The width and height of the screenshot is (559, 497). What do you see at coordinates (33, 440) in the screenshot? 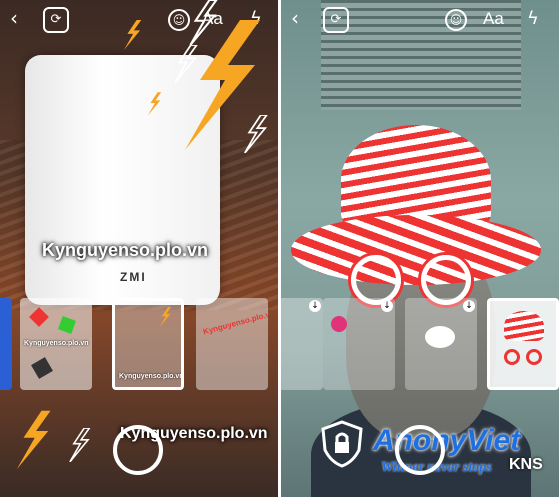
I see `bolt-sticker-icon` at bounding box center [33, 440].